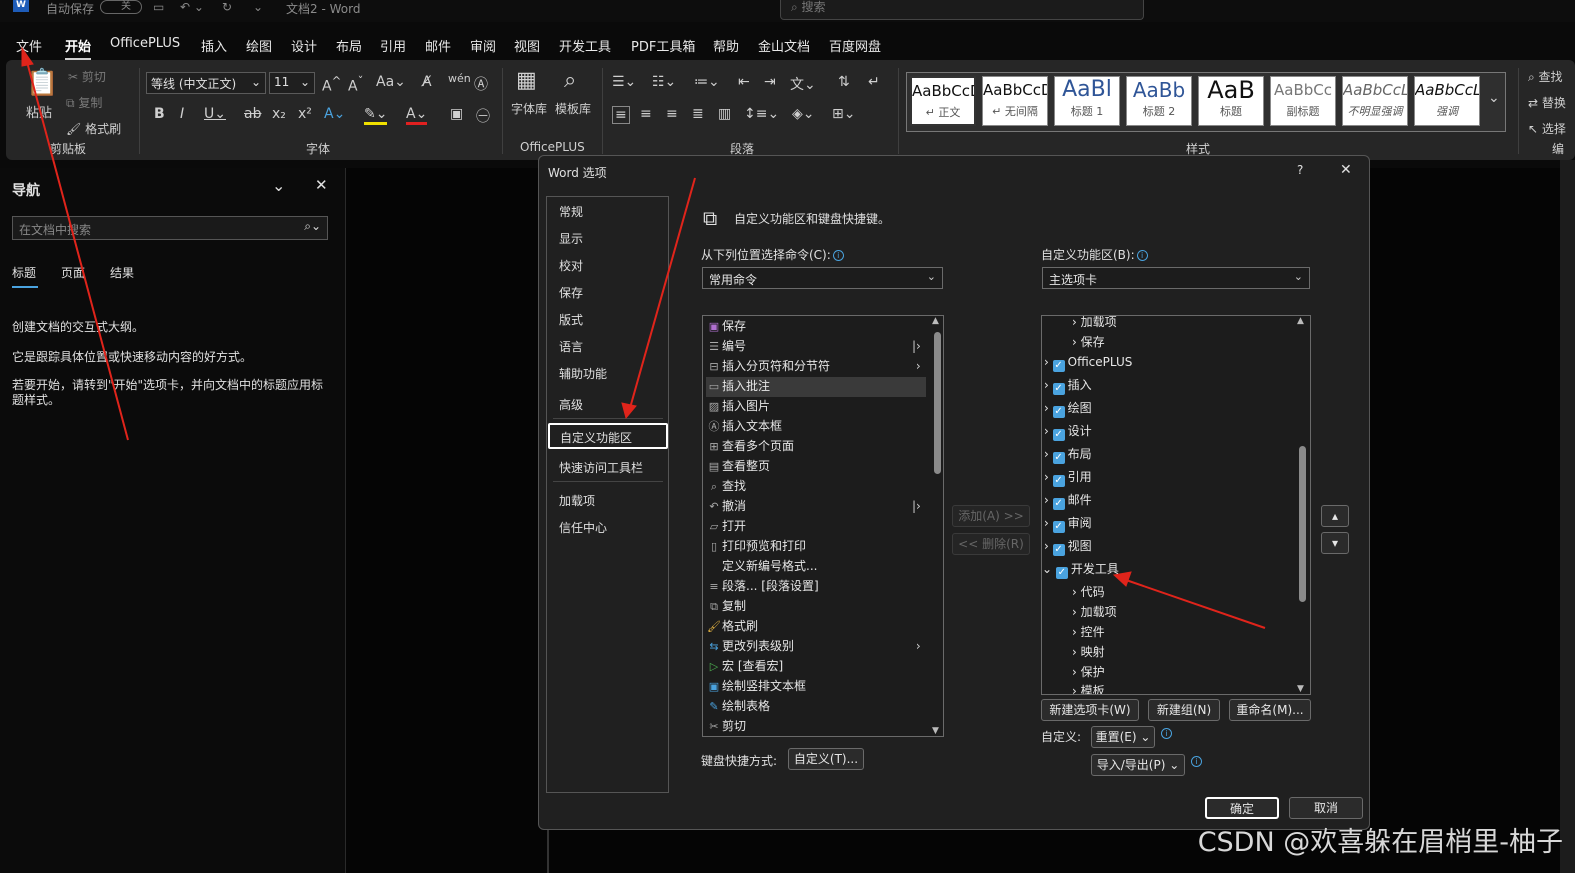 This screenshot has width=1575, height=873. Describe the element at coordinates (816, 707) in the screenshot. I see `list-item: ✎ 绘制表格` at that location.